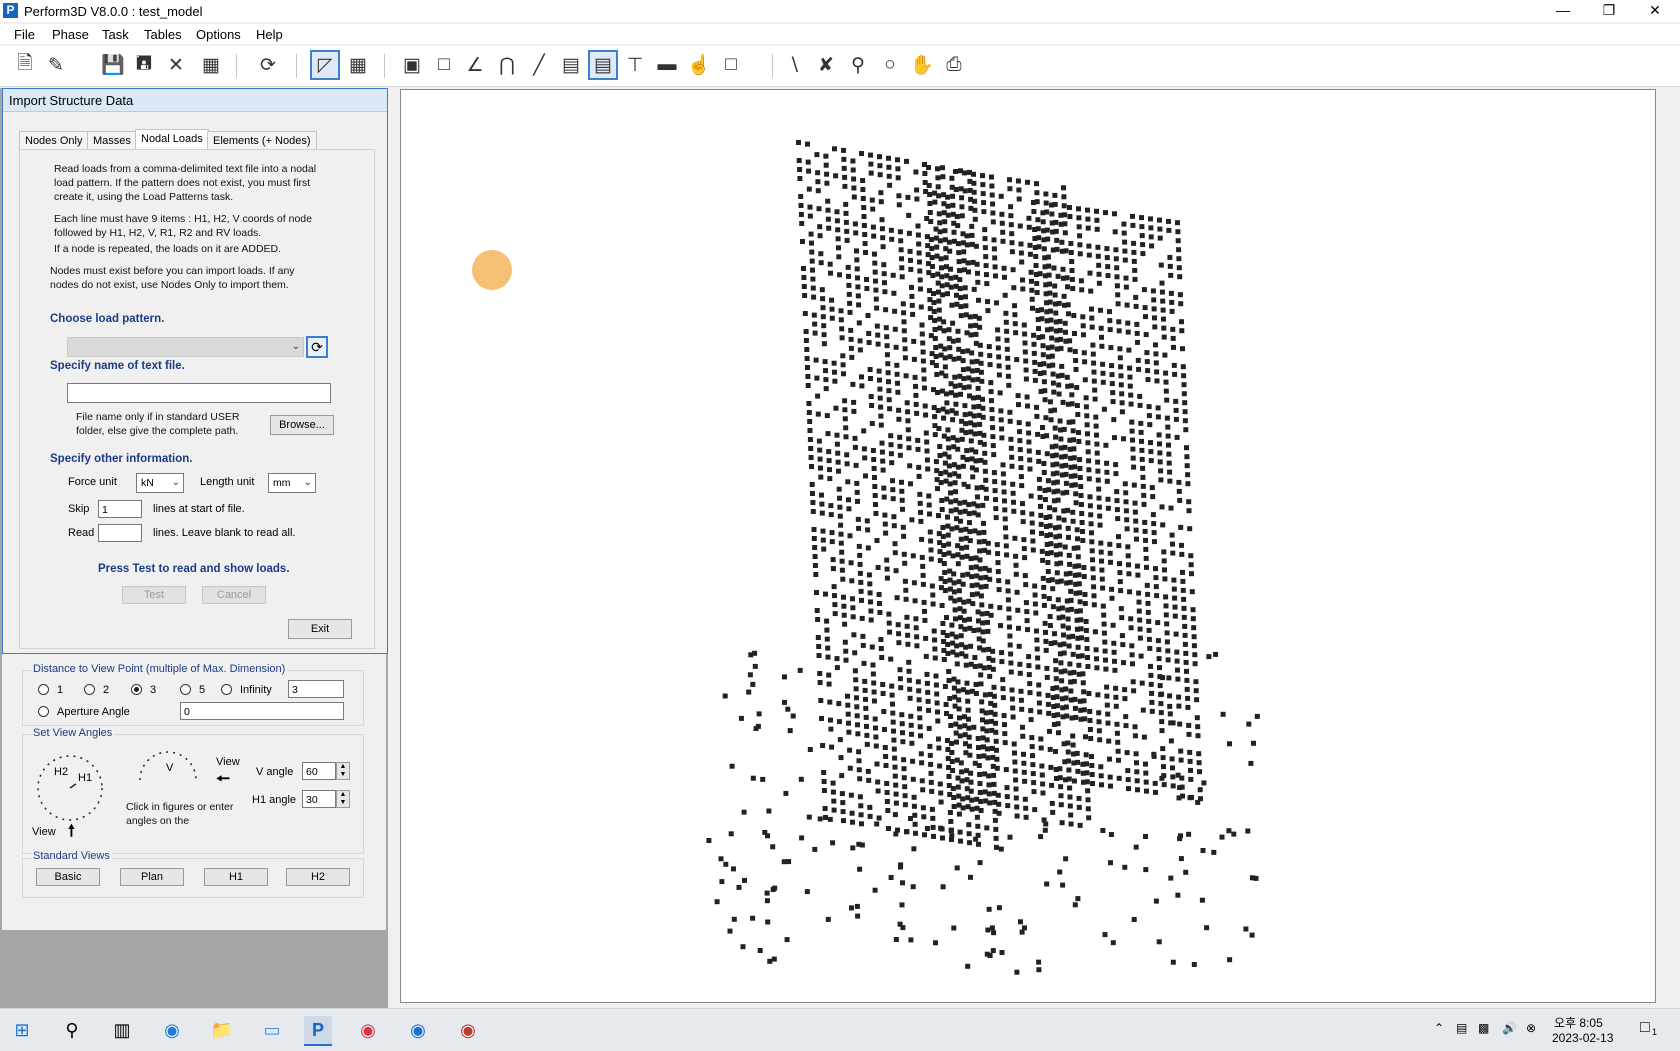 This screenshot has height=1051, width=1680. I want to click on table-icon: ▦, so click(211, 65).